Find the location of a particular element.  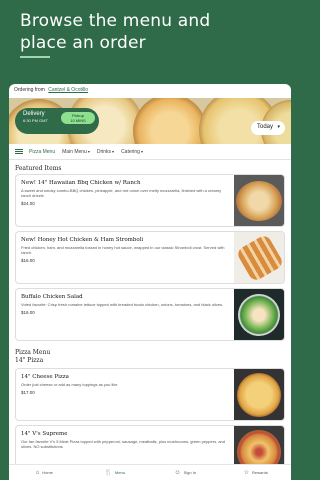

promo-line-1: Browse the menu and is located at coordinates (115, 21).